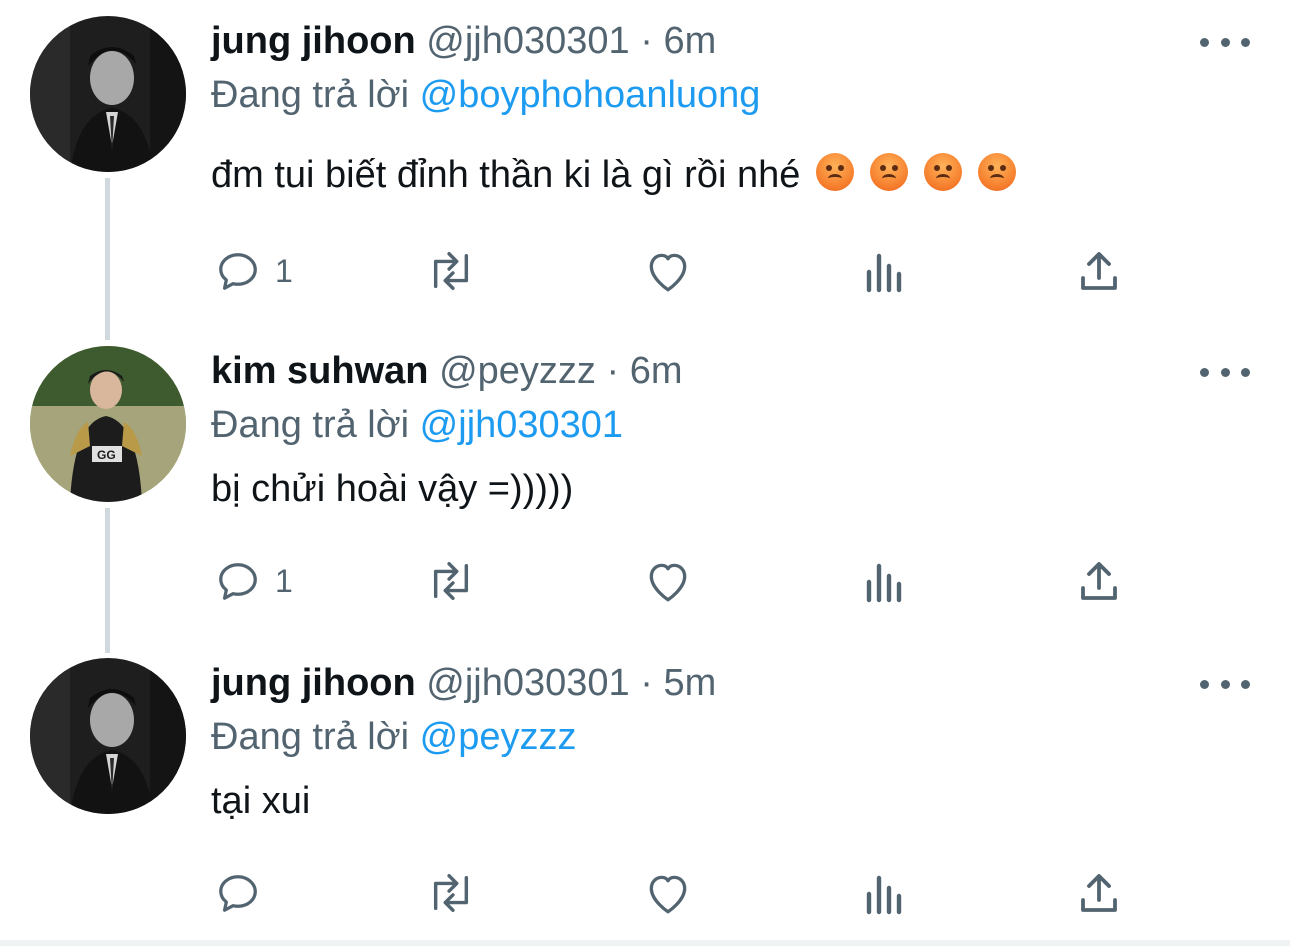 The image size is (1290, 946). I want to click on user-handle: @peyzzz, so click(517, 371).